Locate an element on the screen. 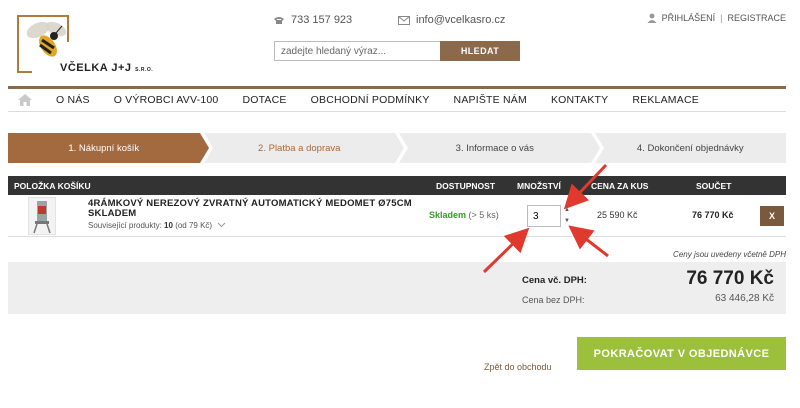 The height and width of the screenshot is (408, 800). logo-text: VČELKA J+J is located at coordinates (96, 68).